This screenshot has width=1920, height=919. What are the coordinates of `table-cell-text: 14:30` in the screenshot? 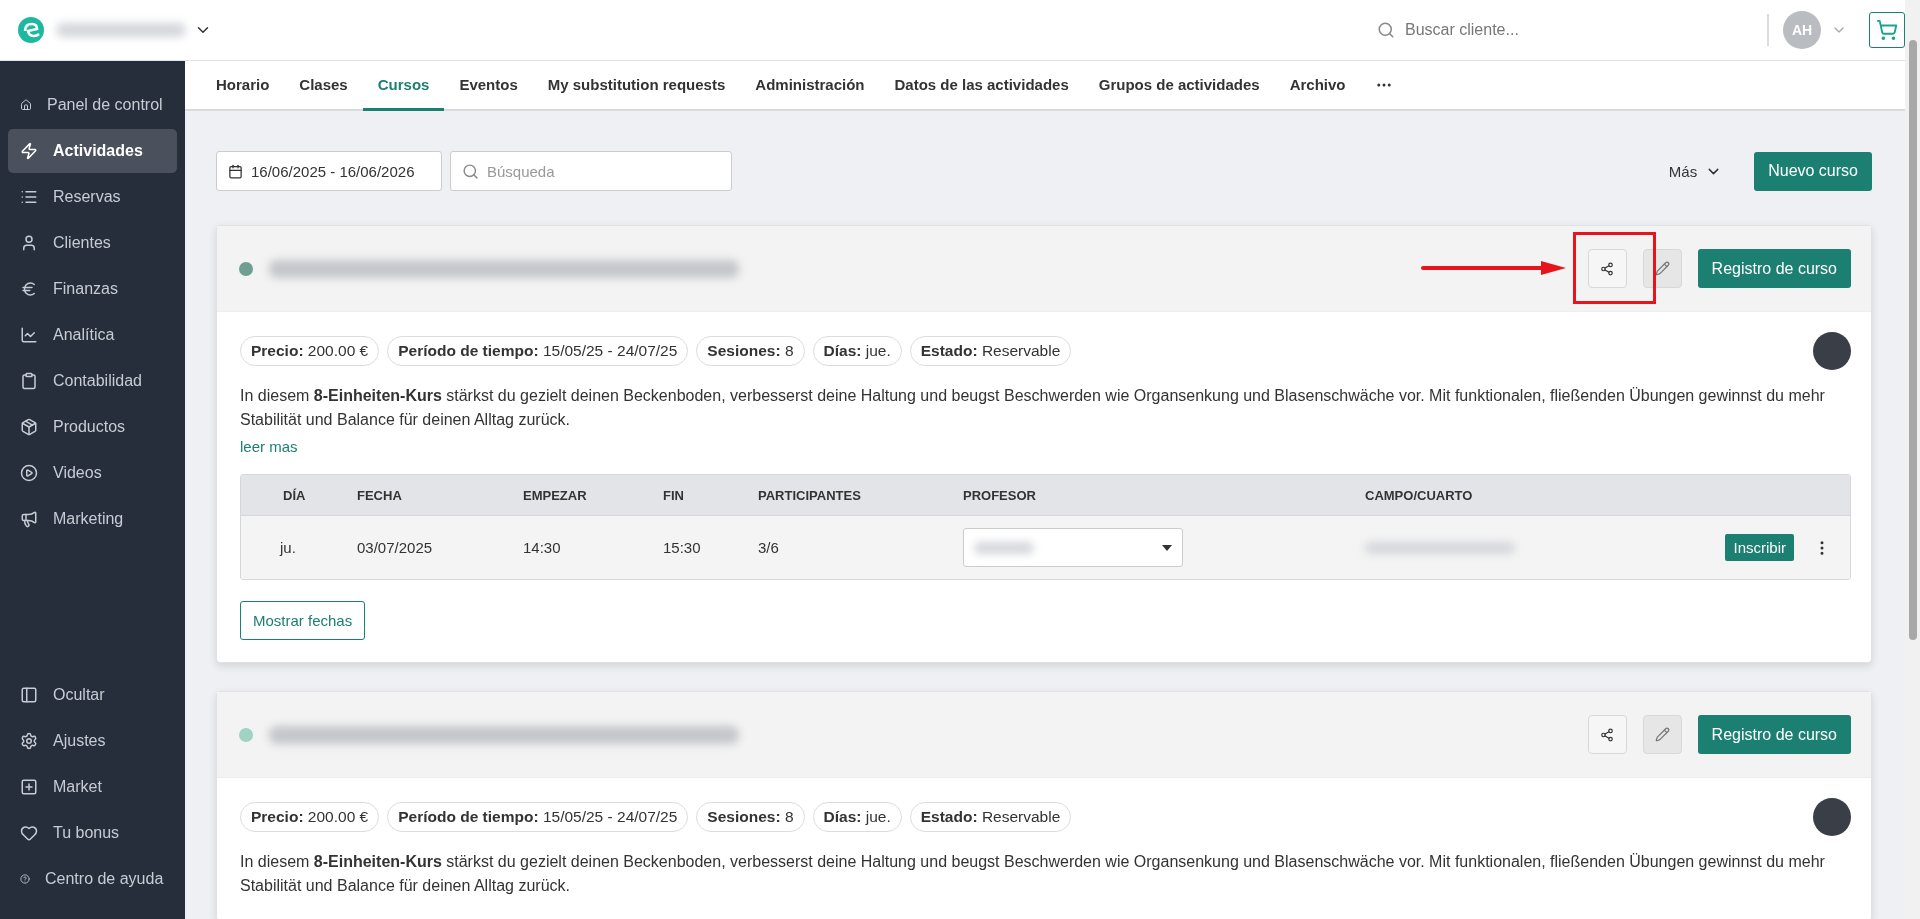 It's located at (542, 547).